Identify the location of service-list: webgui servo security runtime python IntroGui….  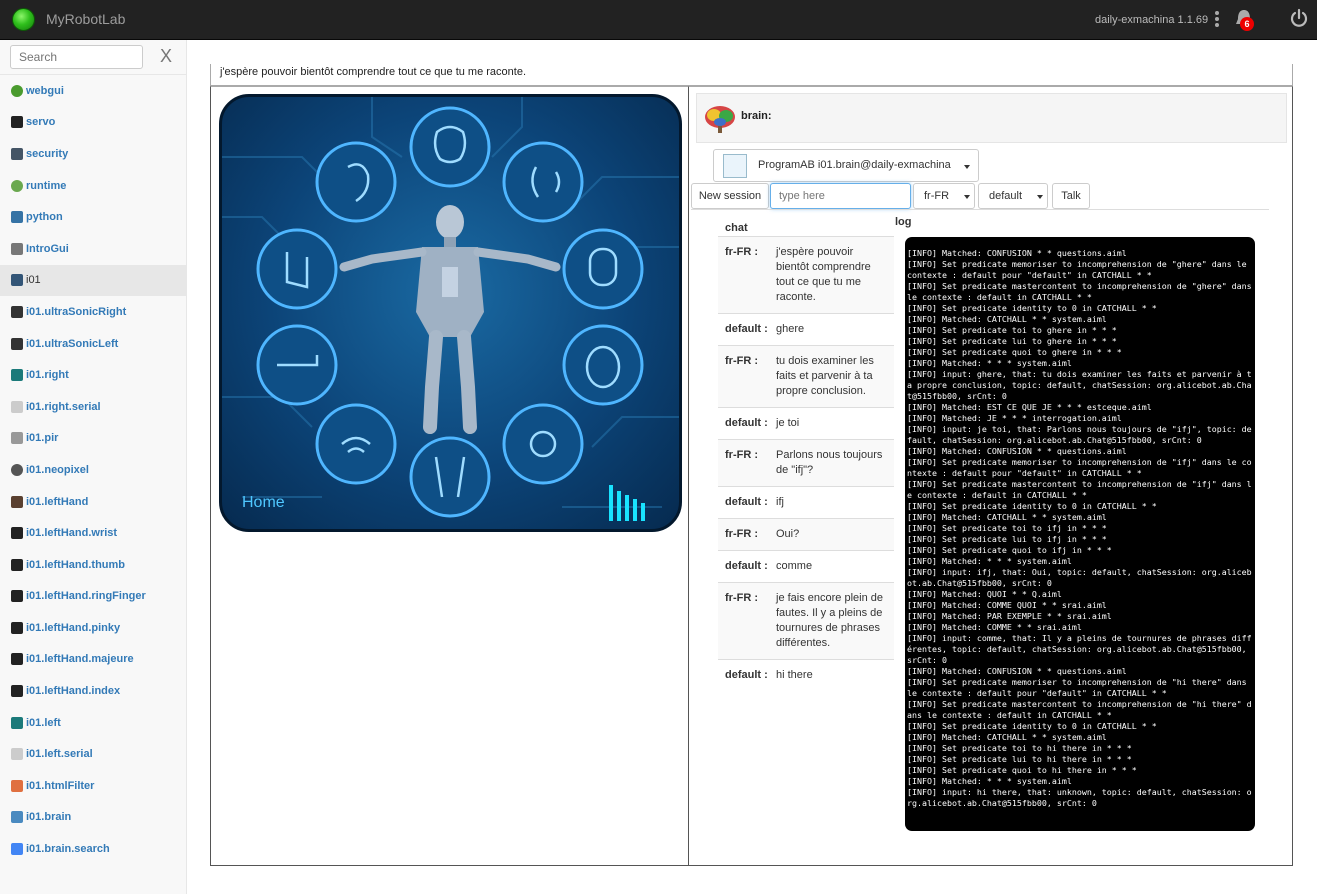
(93, 469).